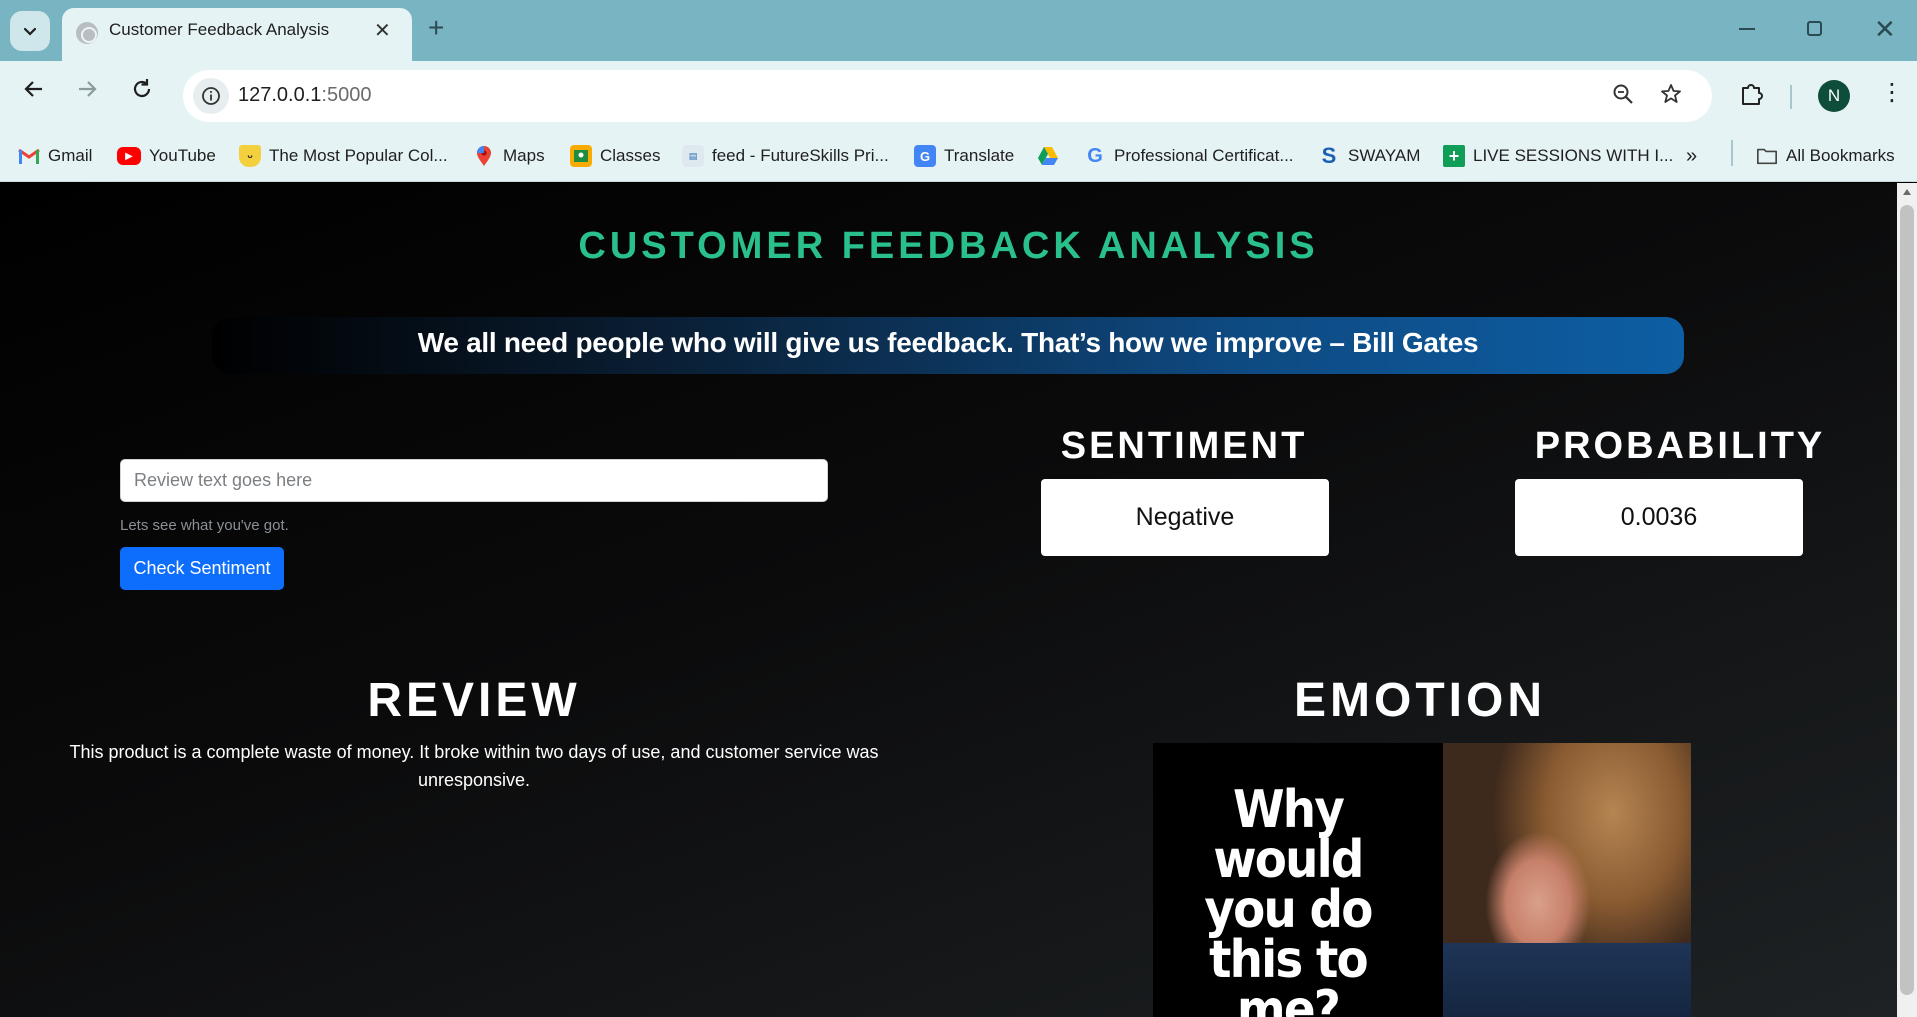 The image size is (1917, 1017). Describe the element at coordinates (1659, 517) in the screenshot. I see `probability-value: 0.0036` at that location.